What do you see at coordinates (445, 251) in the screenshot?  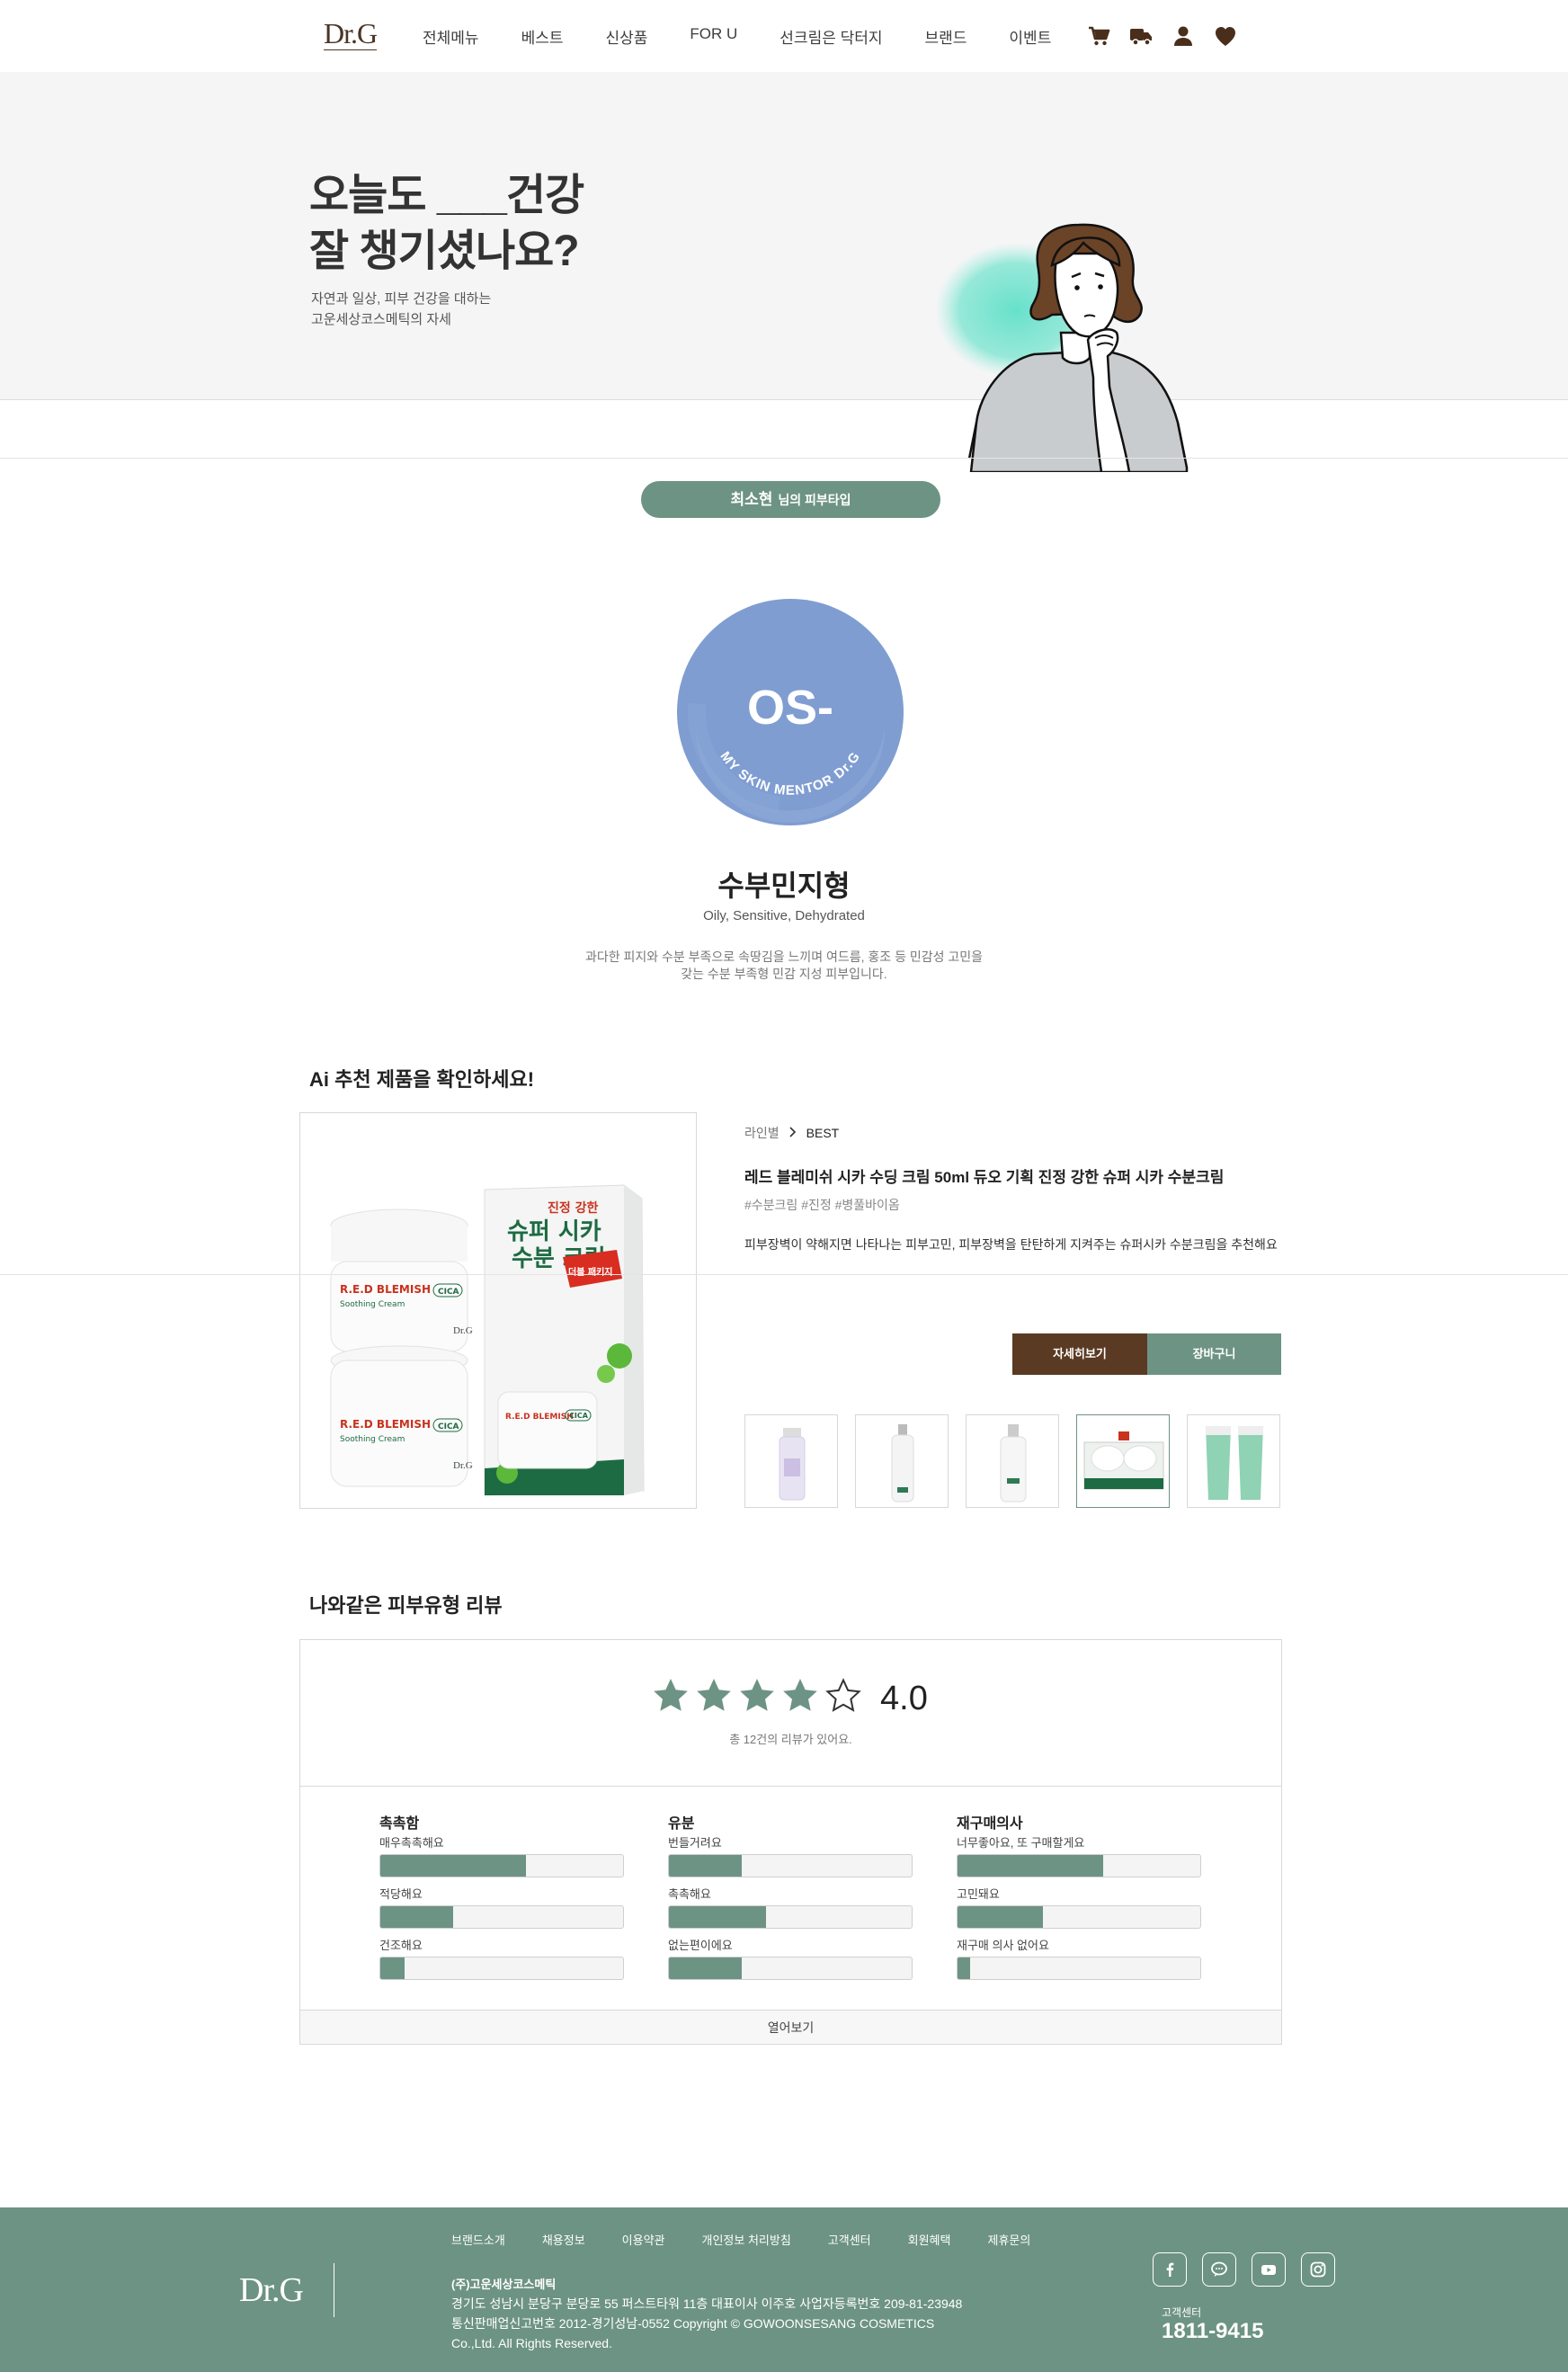 I see `hero-title-line2: 잘 챙기셨나요?` at bounding box center [445, 251].